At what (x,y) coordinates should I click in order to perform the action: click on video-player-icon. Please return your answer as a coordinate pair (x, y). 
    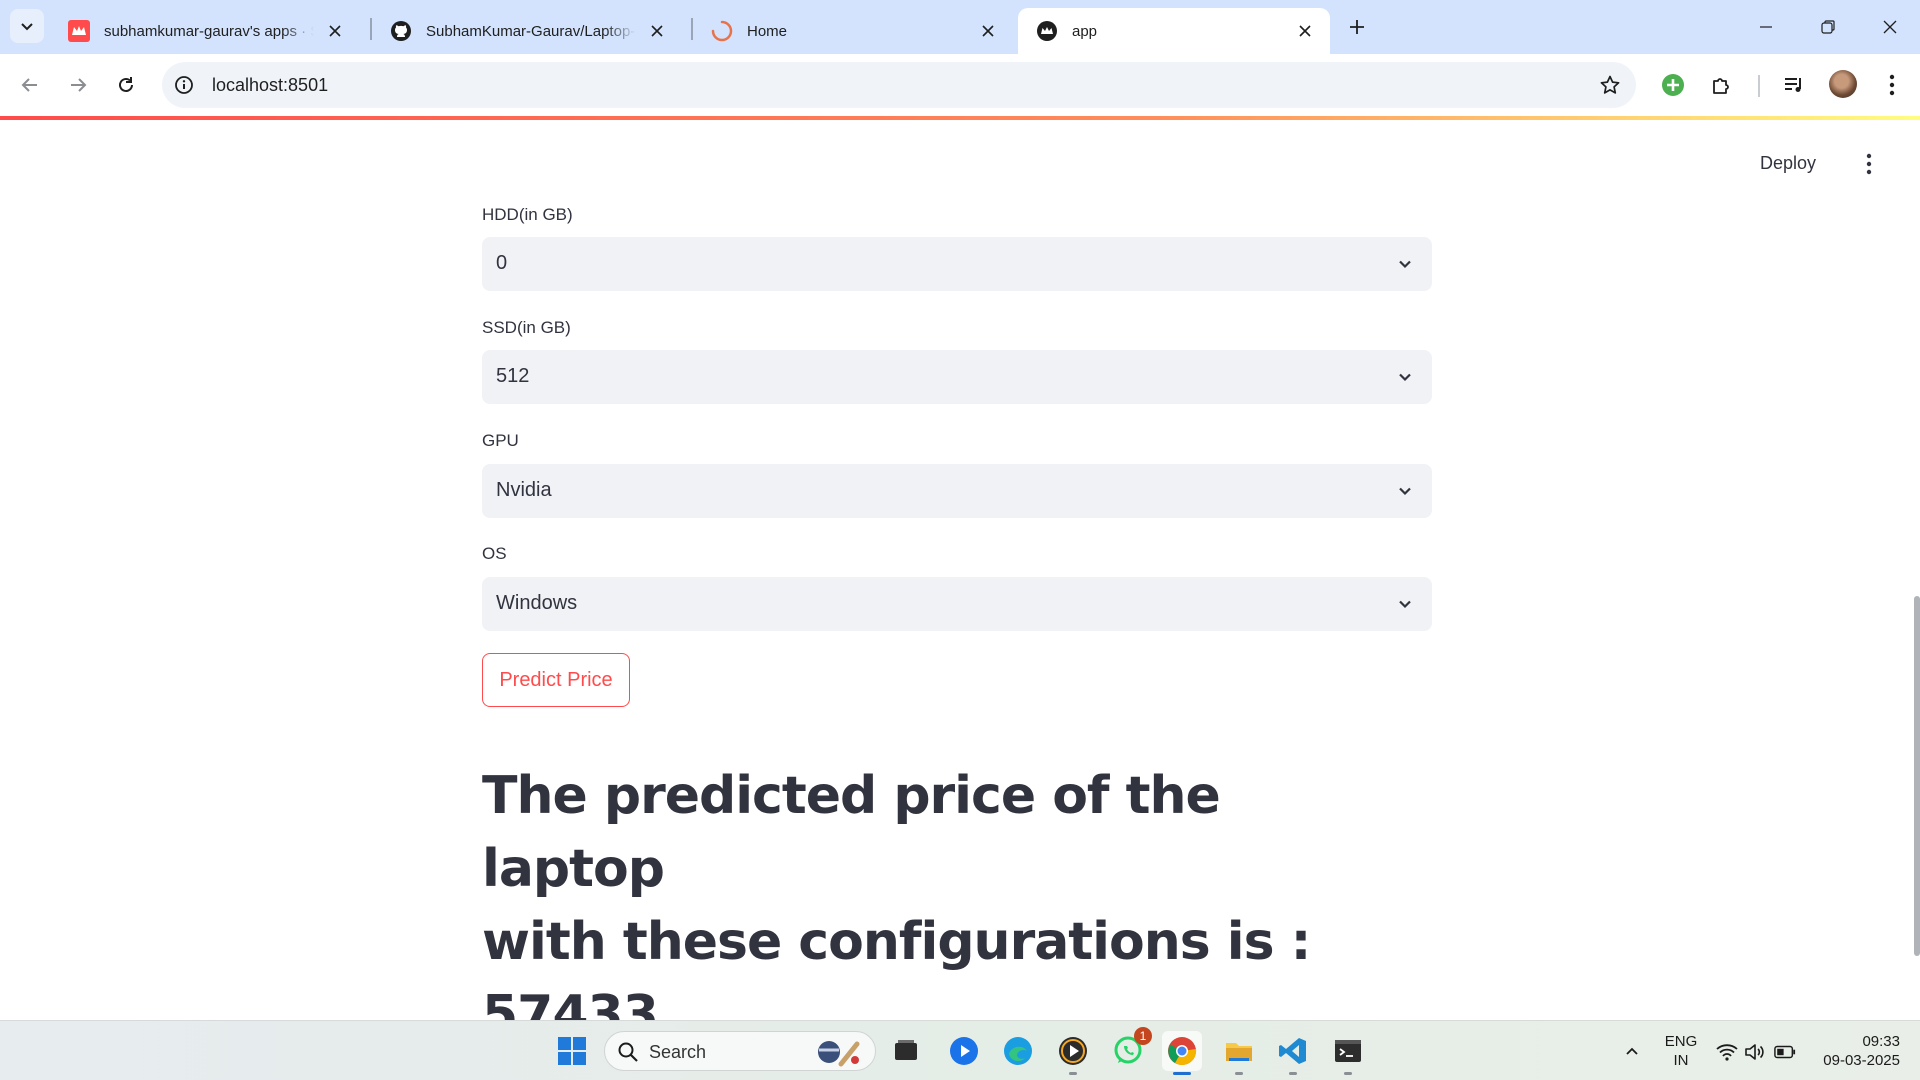
    Looking at the image, I should click on (1073, 1051).